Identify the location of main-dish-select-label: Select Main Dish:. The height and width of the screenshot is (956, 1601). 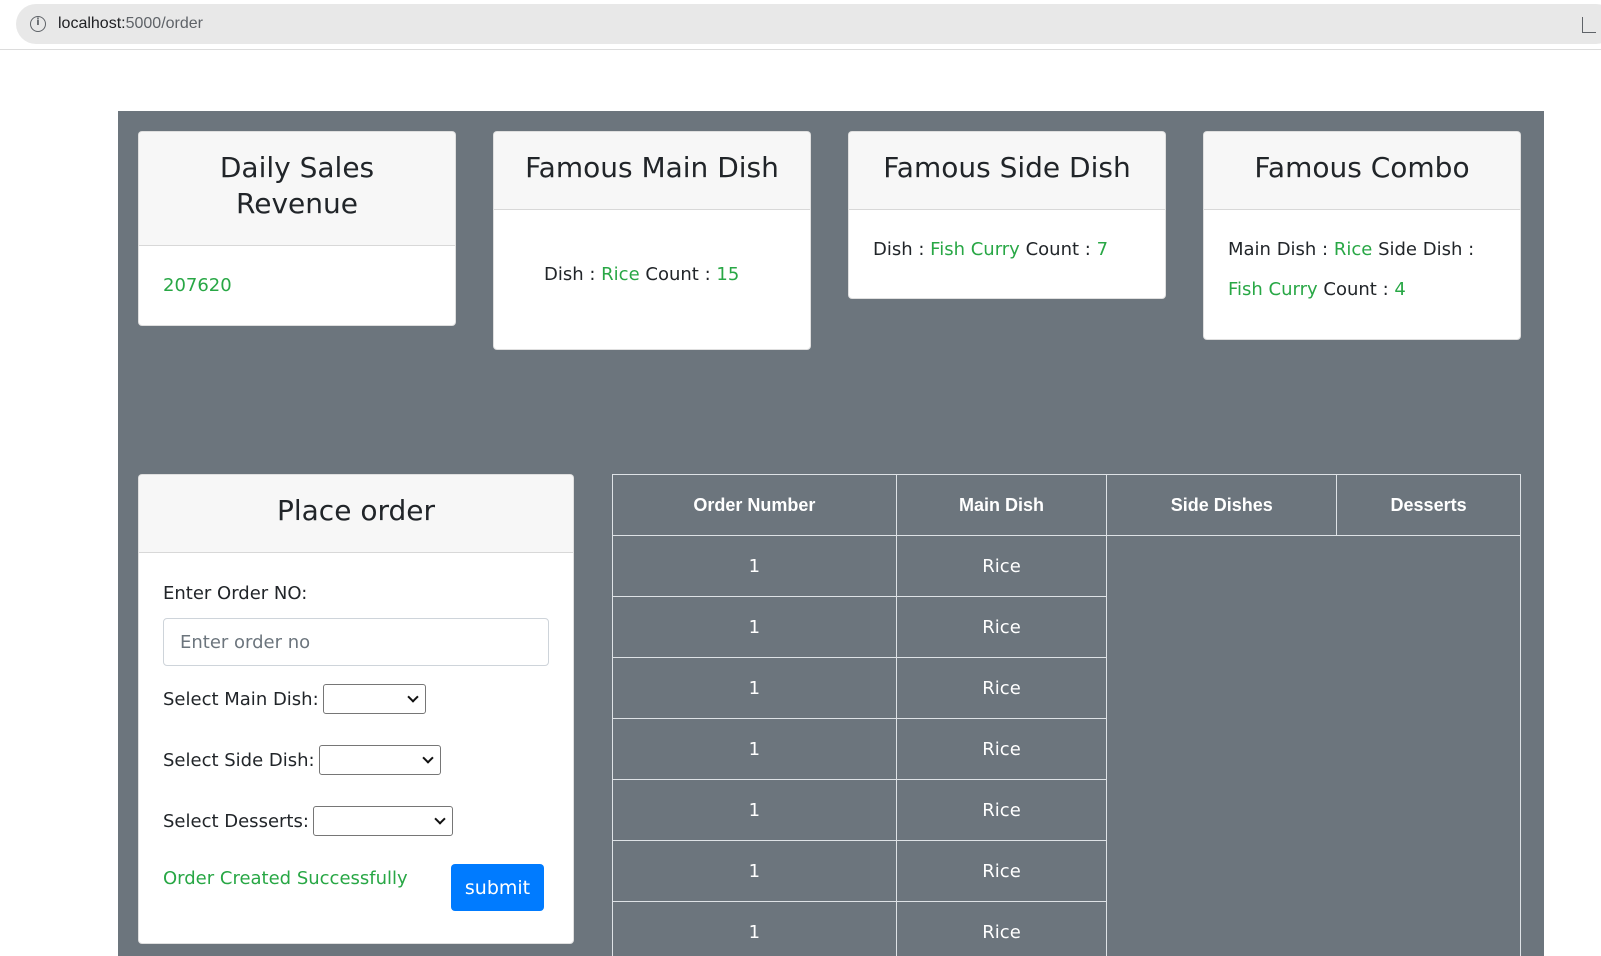
(241, 699).